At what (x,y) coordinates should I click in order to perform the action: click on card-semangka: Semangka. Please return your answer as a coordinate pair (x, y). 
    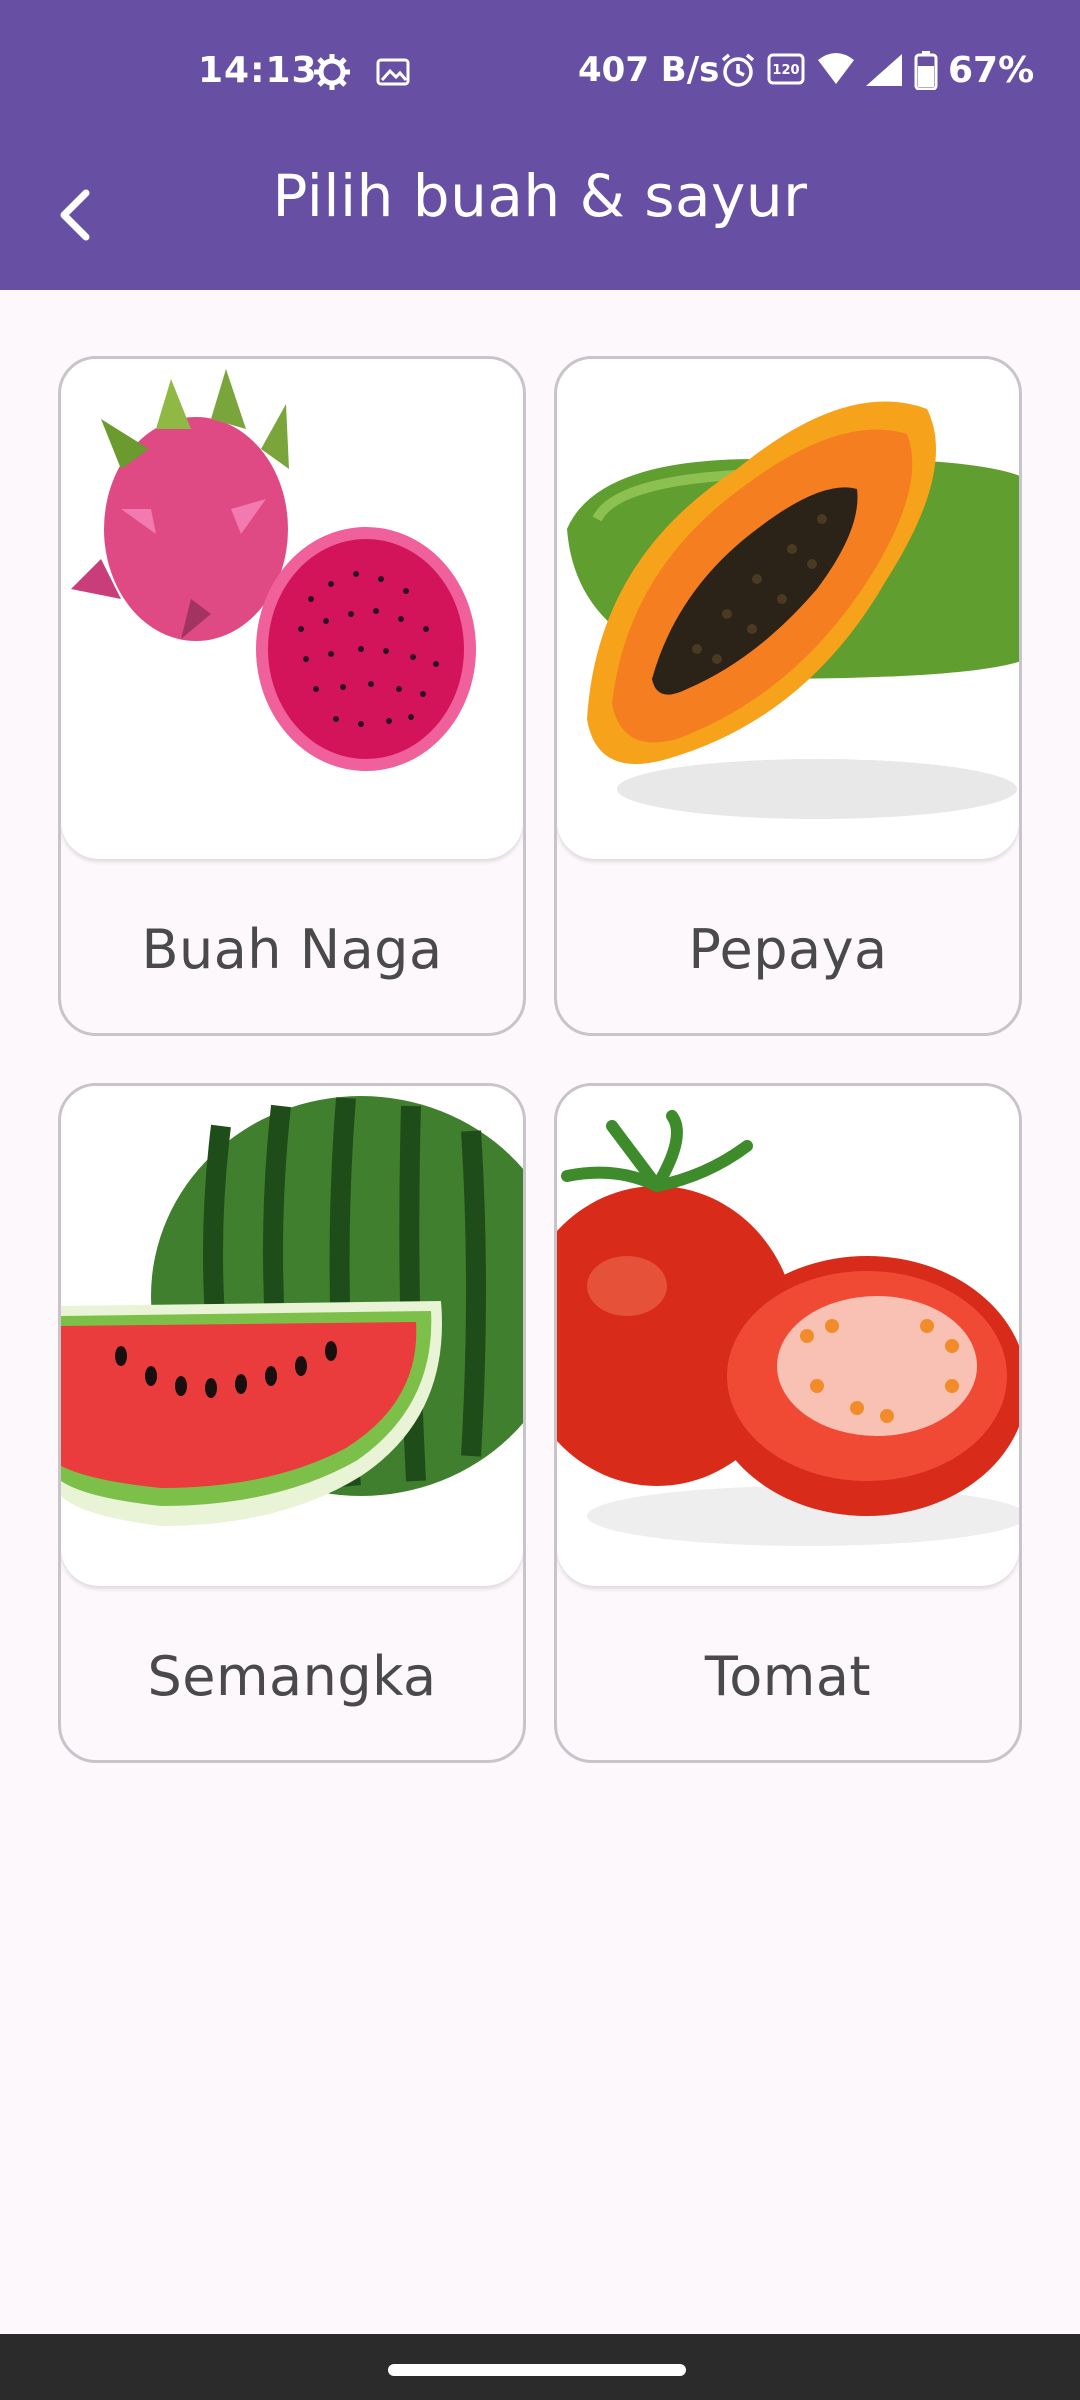
    Looking at the image, I should click on (292, 1423).